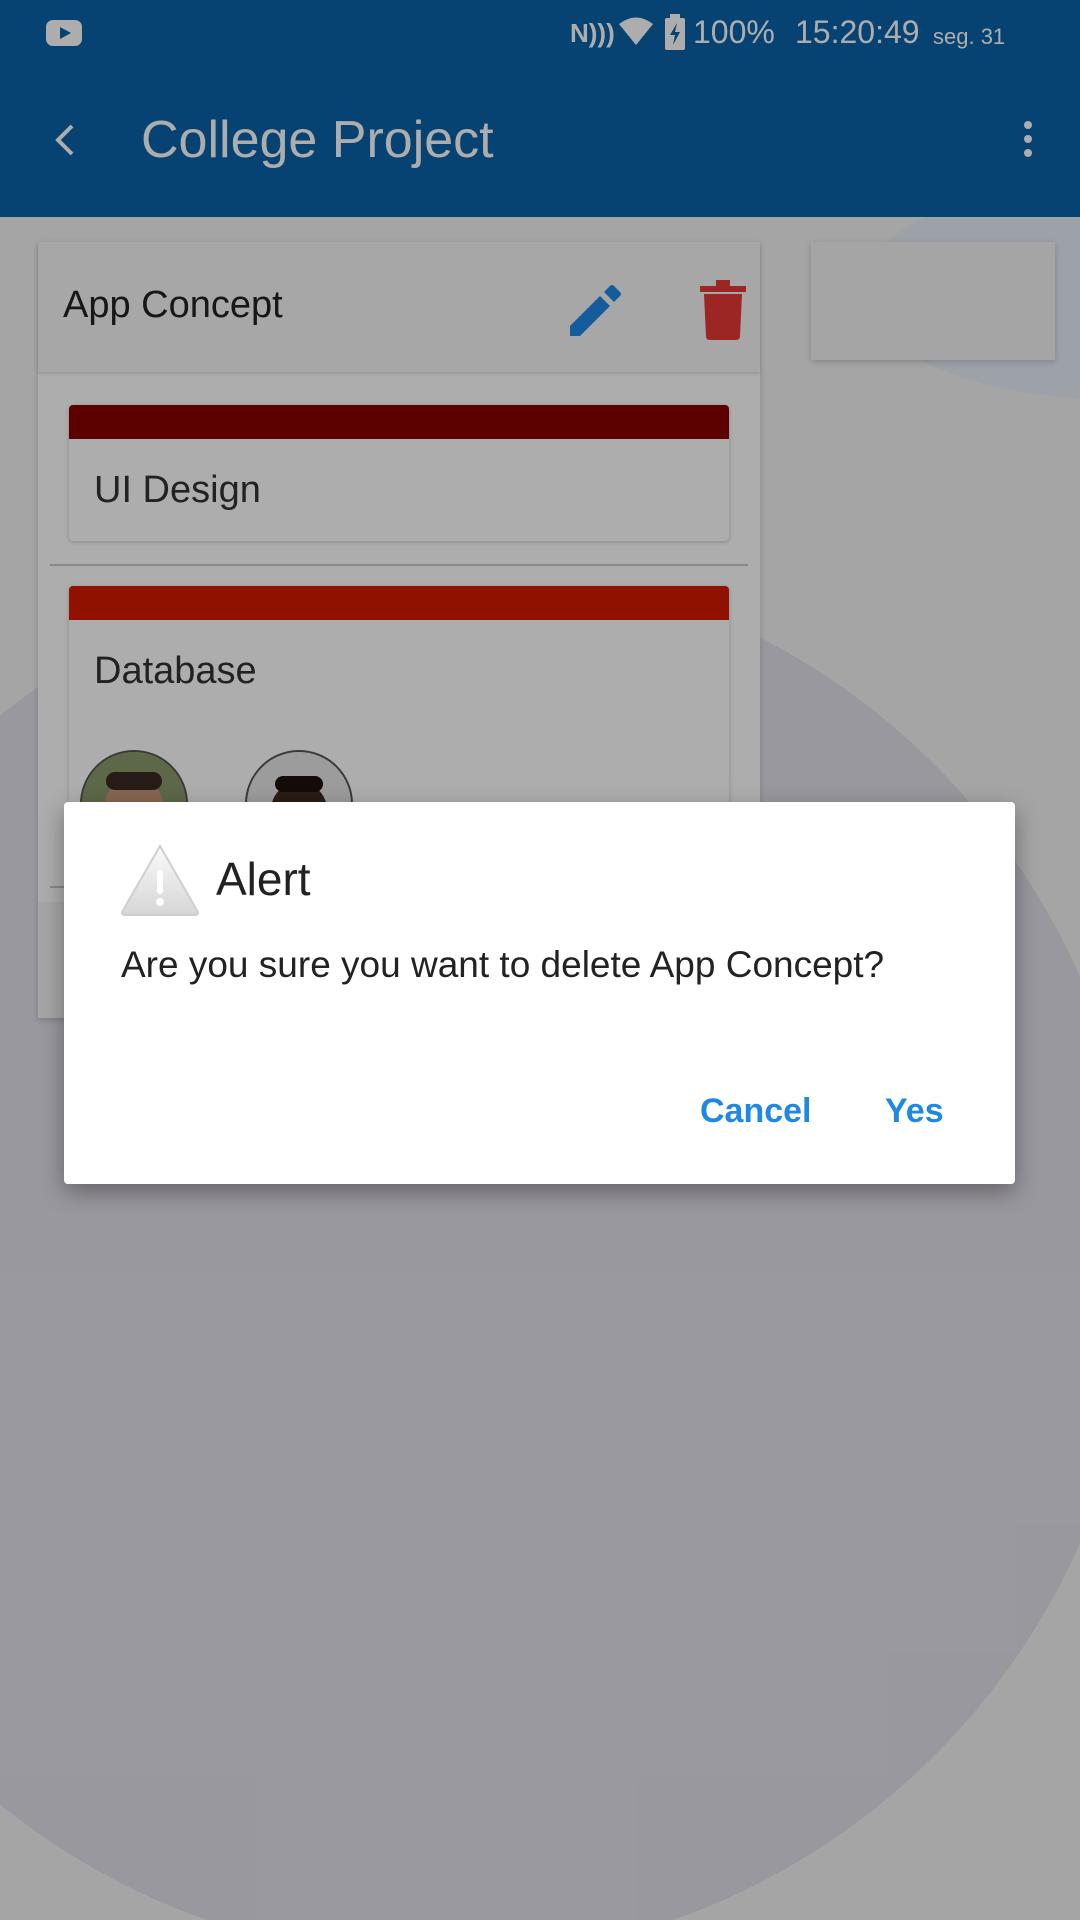  I want to click on confirm-button: Yes, so click(914, 1111).